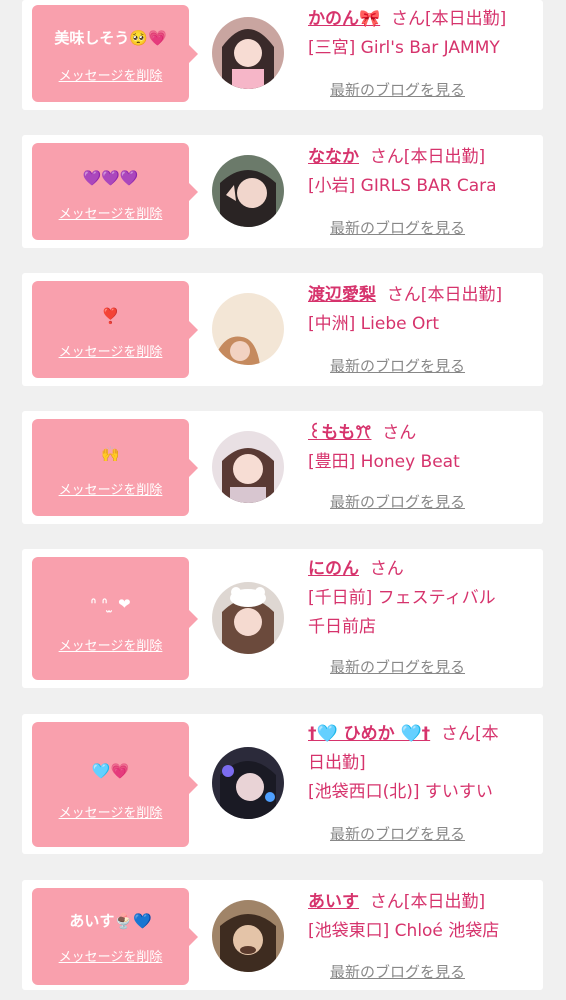  What do you see at coordinates (110, 454) in the screenshot?
I see `message-text: 🙌` at bounding box center [110, 454].